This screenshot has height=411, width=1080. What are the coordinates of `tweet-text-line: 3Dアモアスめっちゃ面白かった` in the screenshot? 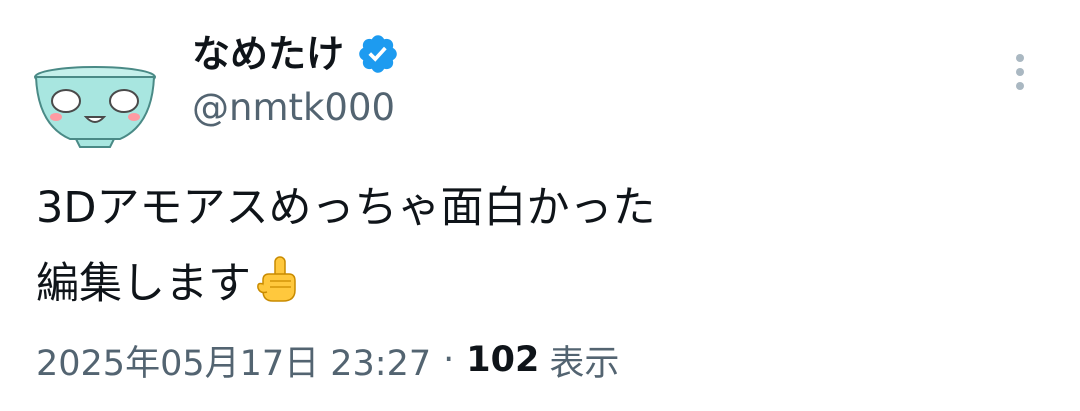 It's located at (346, 208).